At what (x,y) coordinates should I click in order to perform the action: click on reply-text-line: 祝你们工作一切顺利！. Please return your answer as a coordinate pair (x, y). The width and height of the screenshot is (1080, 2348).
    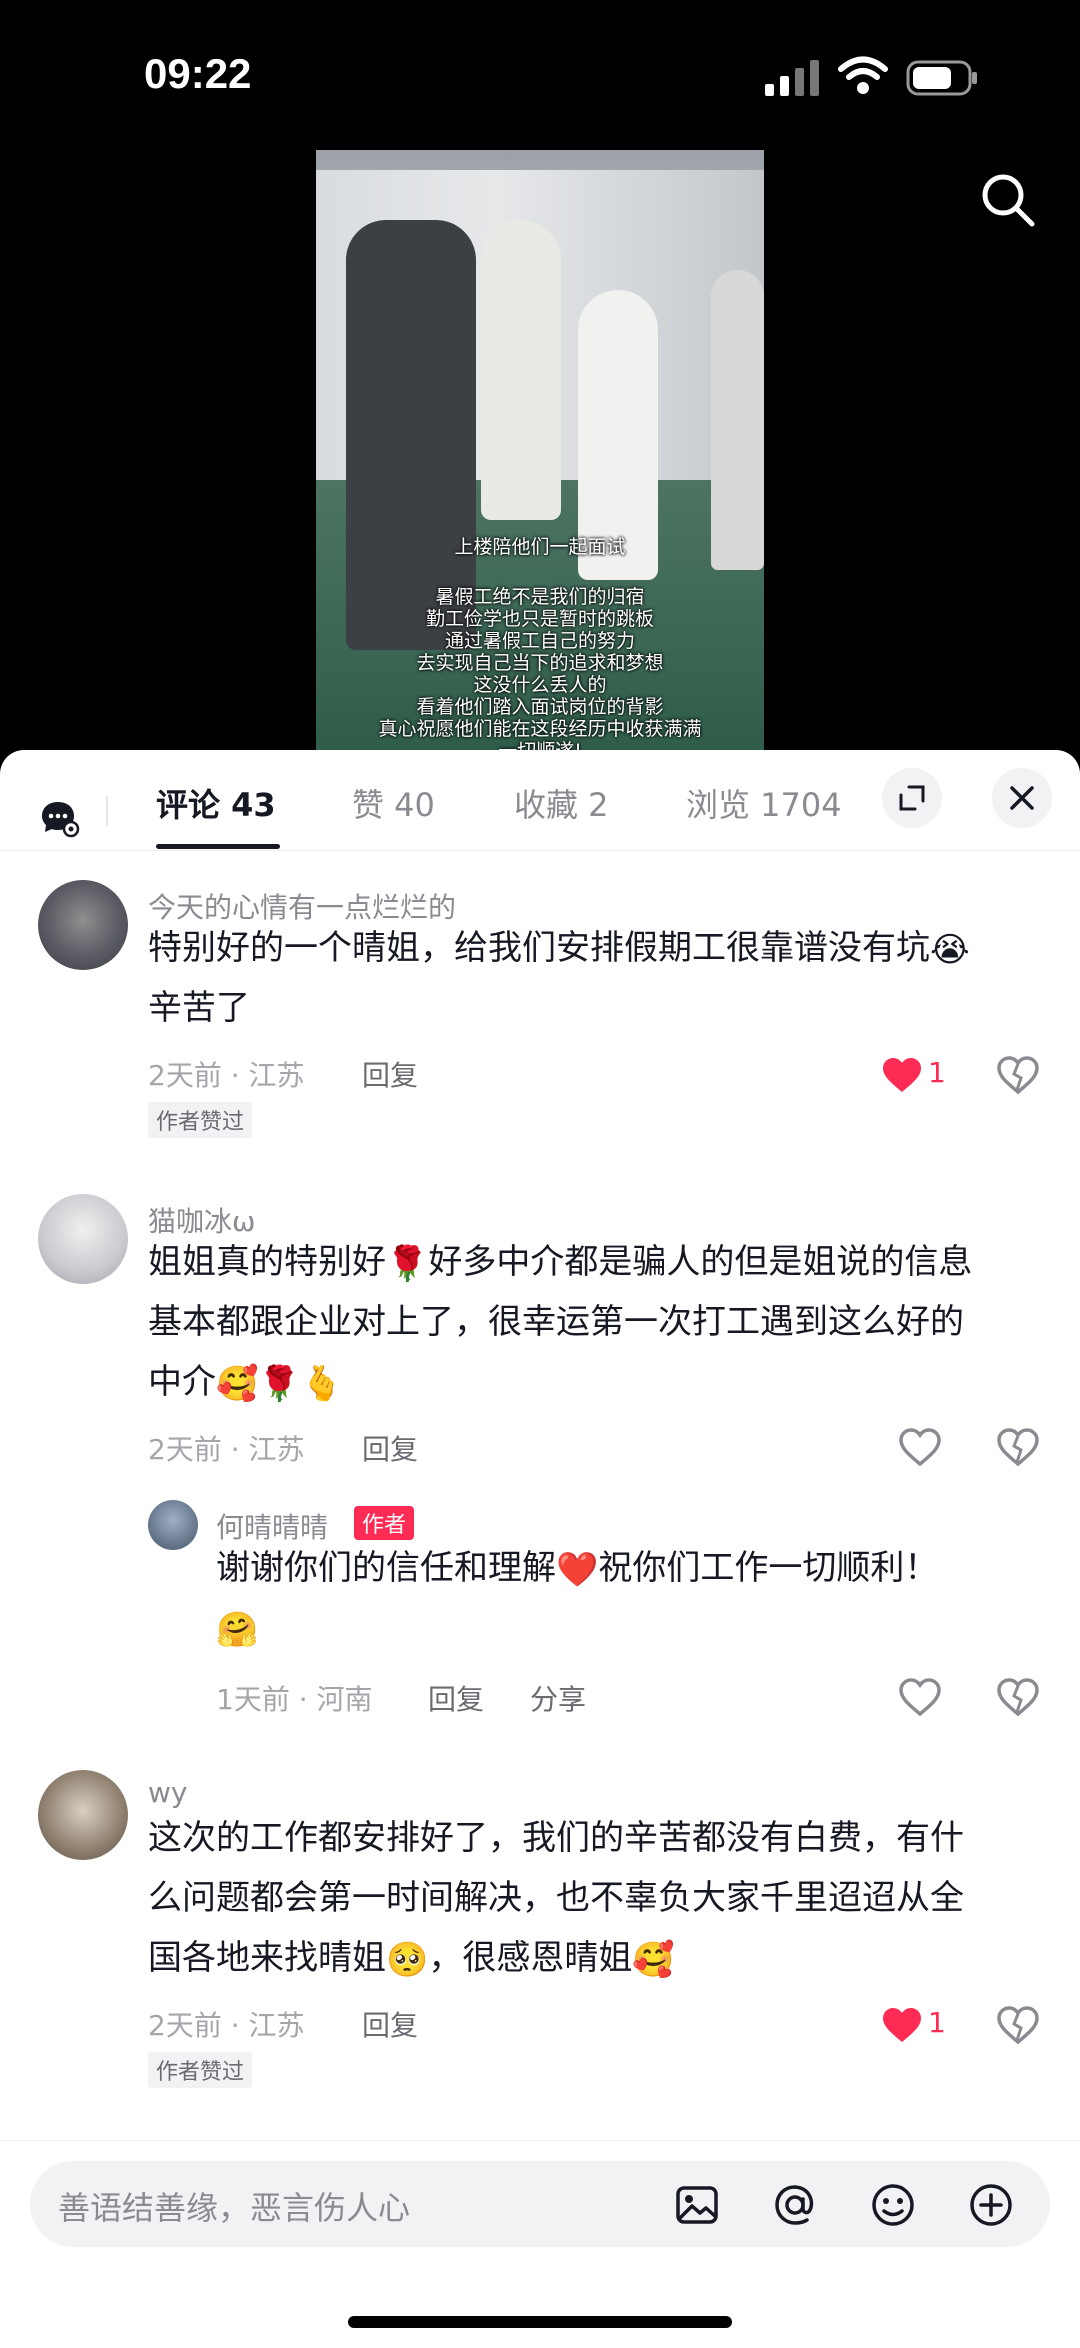
    Looking at the image, I should click on (768, 1568).